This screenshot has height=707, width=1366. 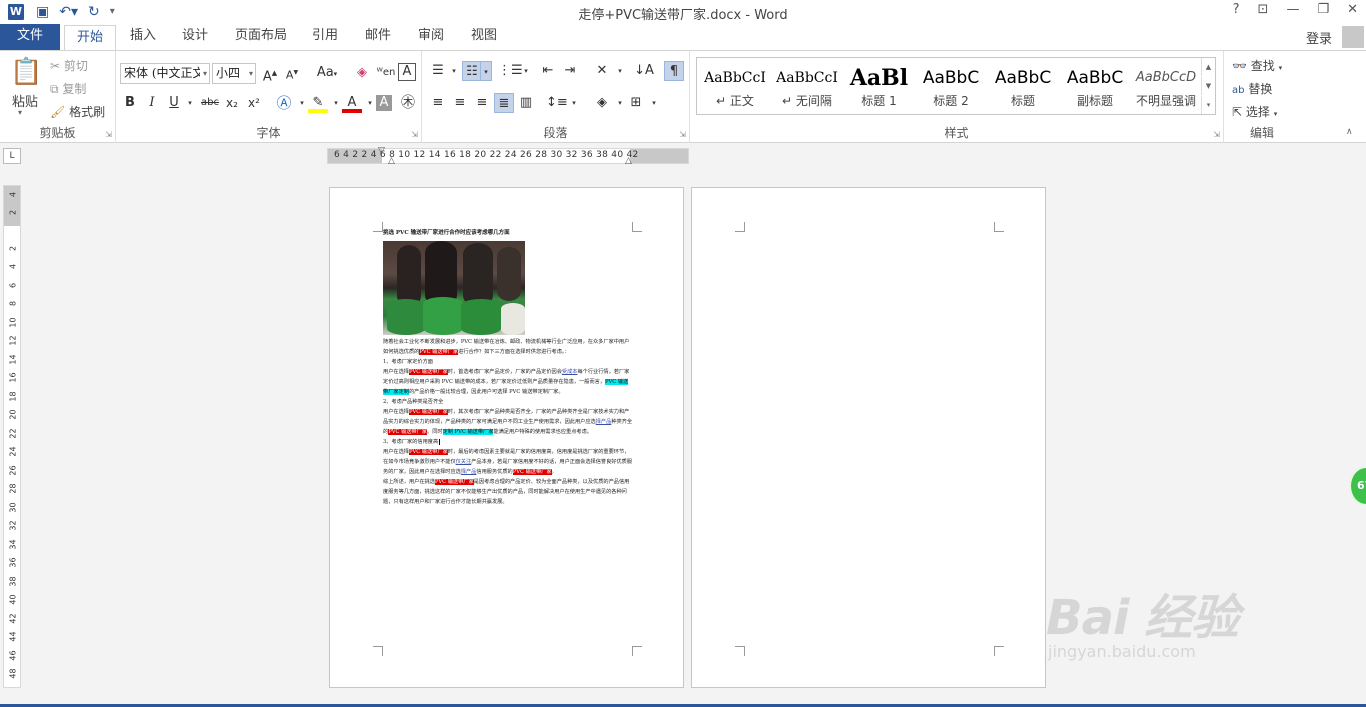 I want to click on tab-design: 设计, so click(x=195, y=37).